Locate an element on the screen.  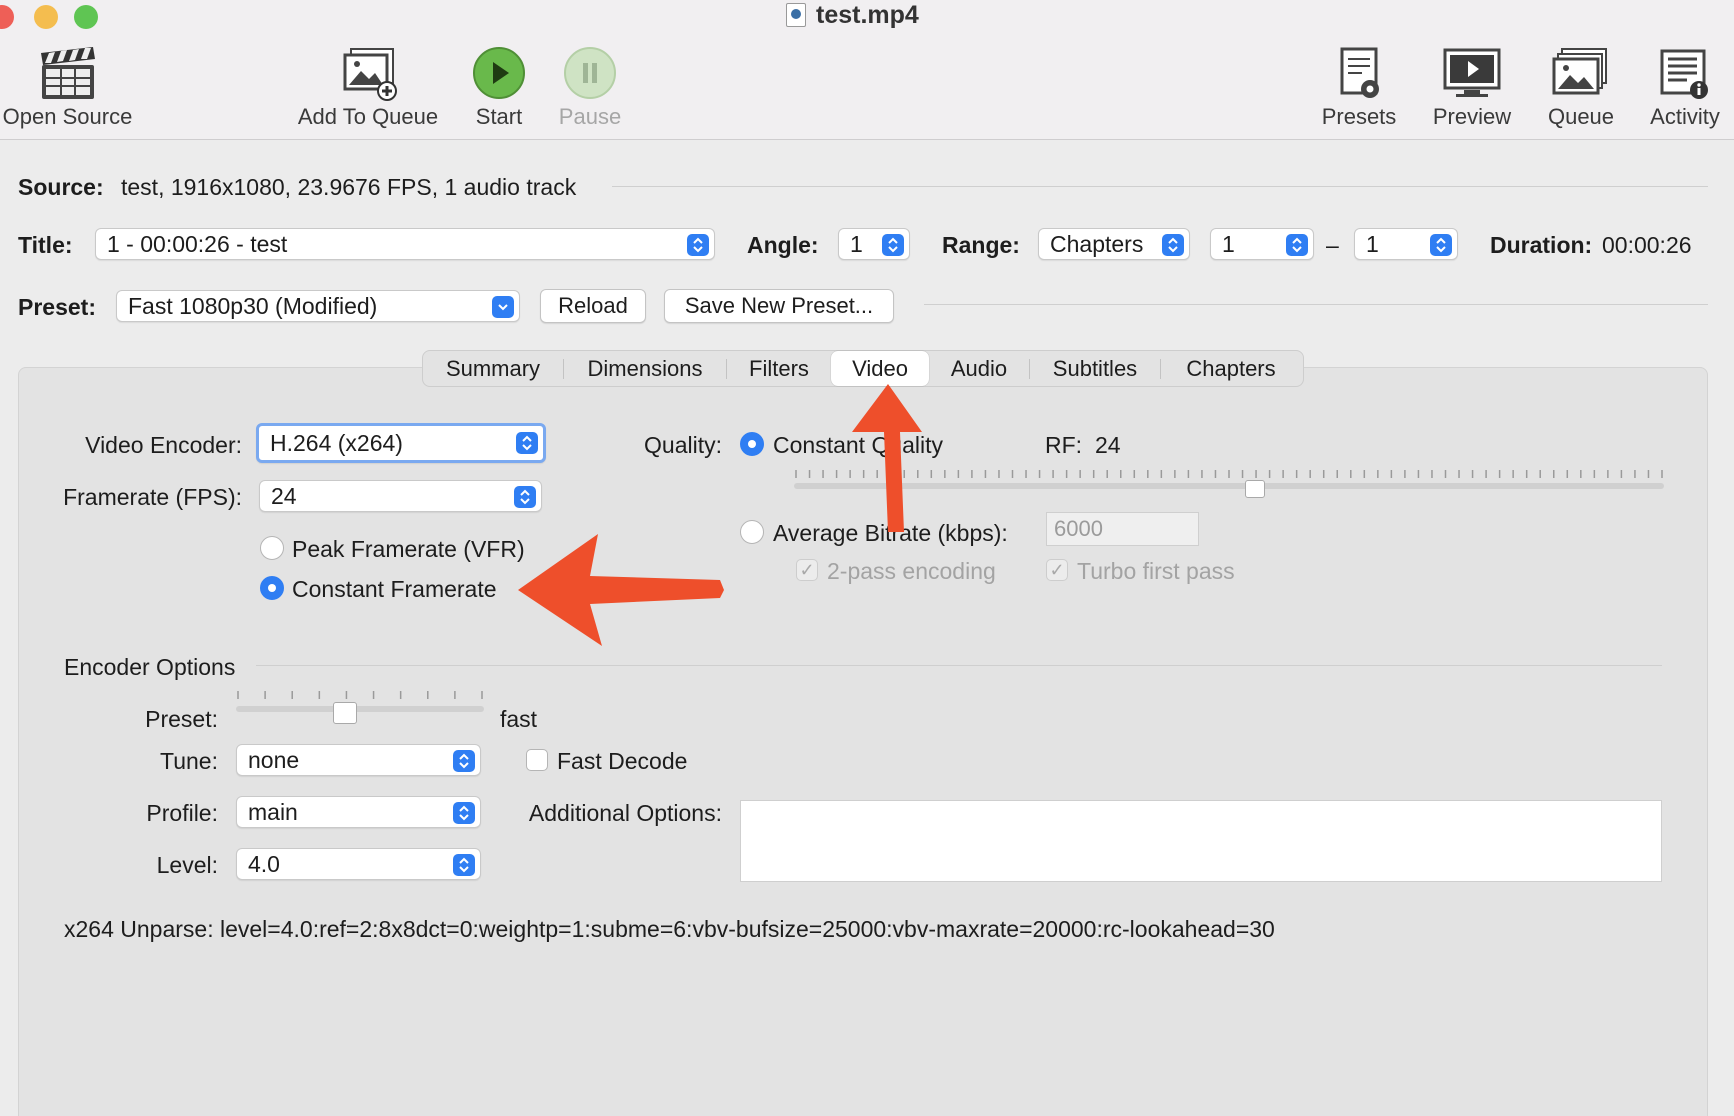
two-pass-label: 2-pass encoding is located at coordinates (911, 571).